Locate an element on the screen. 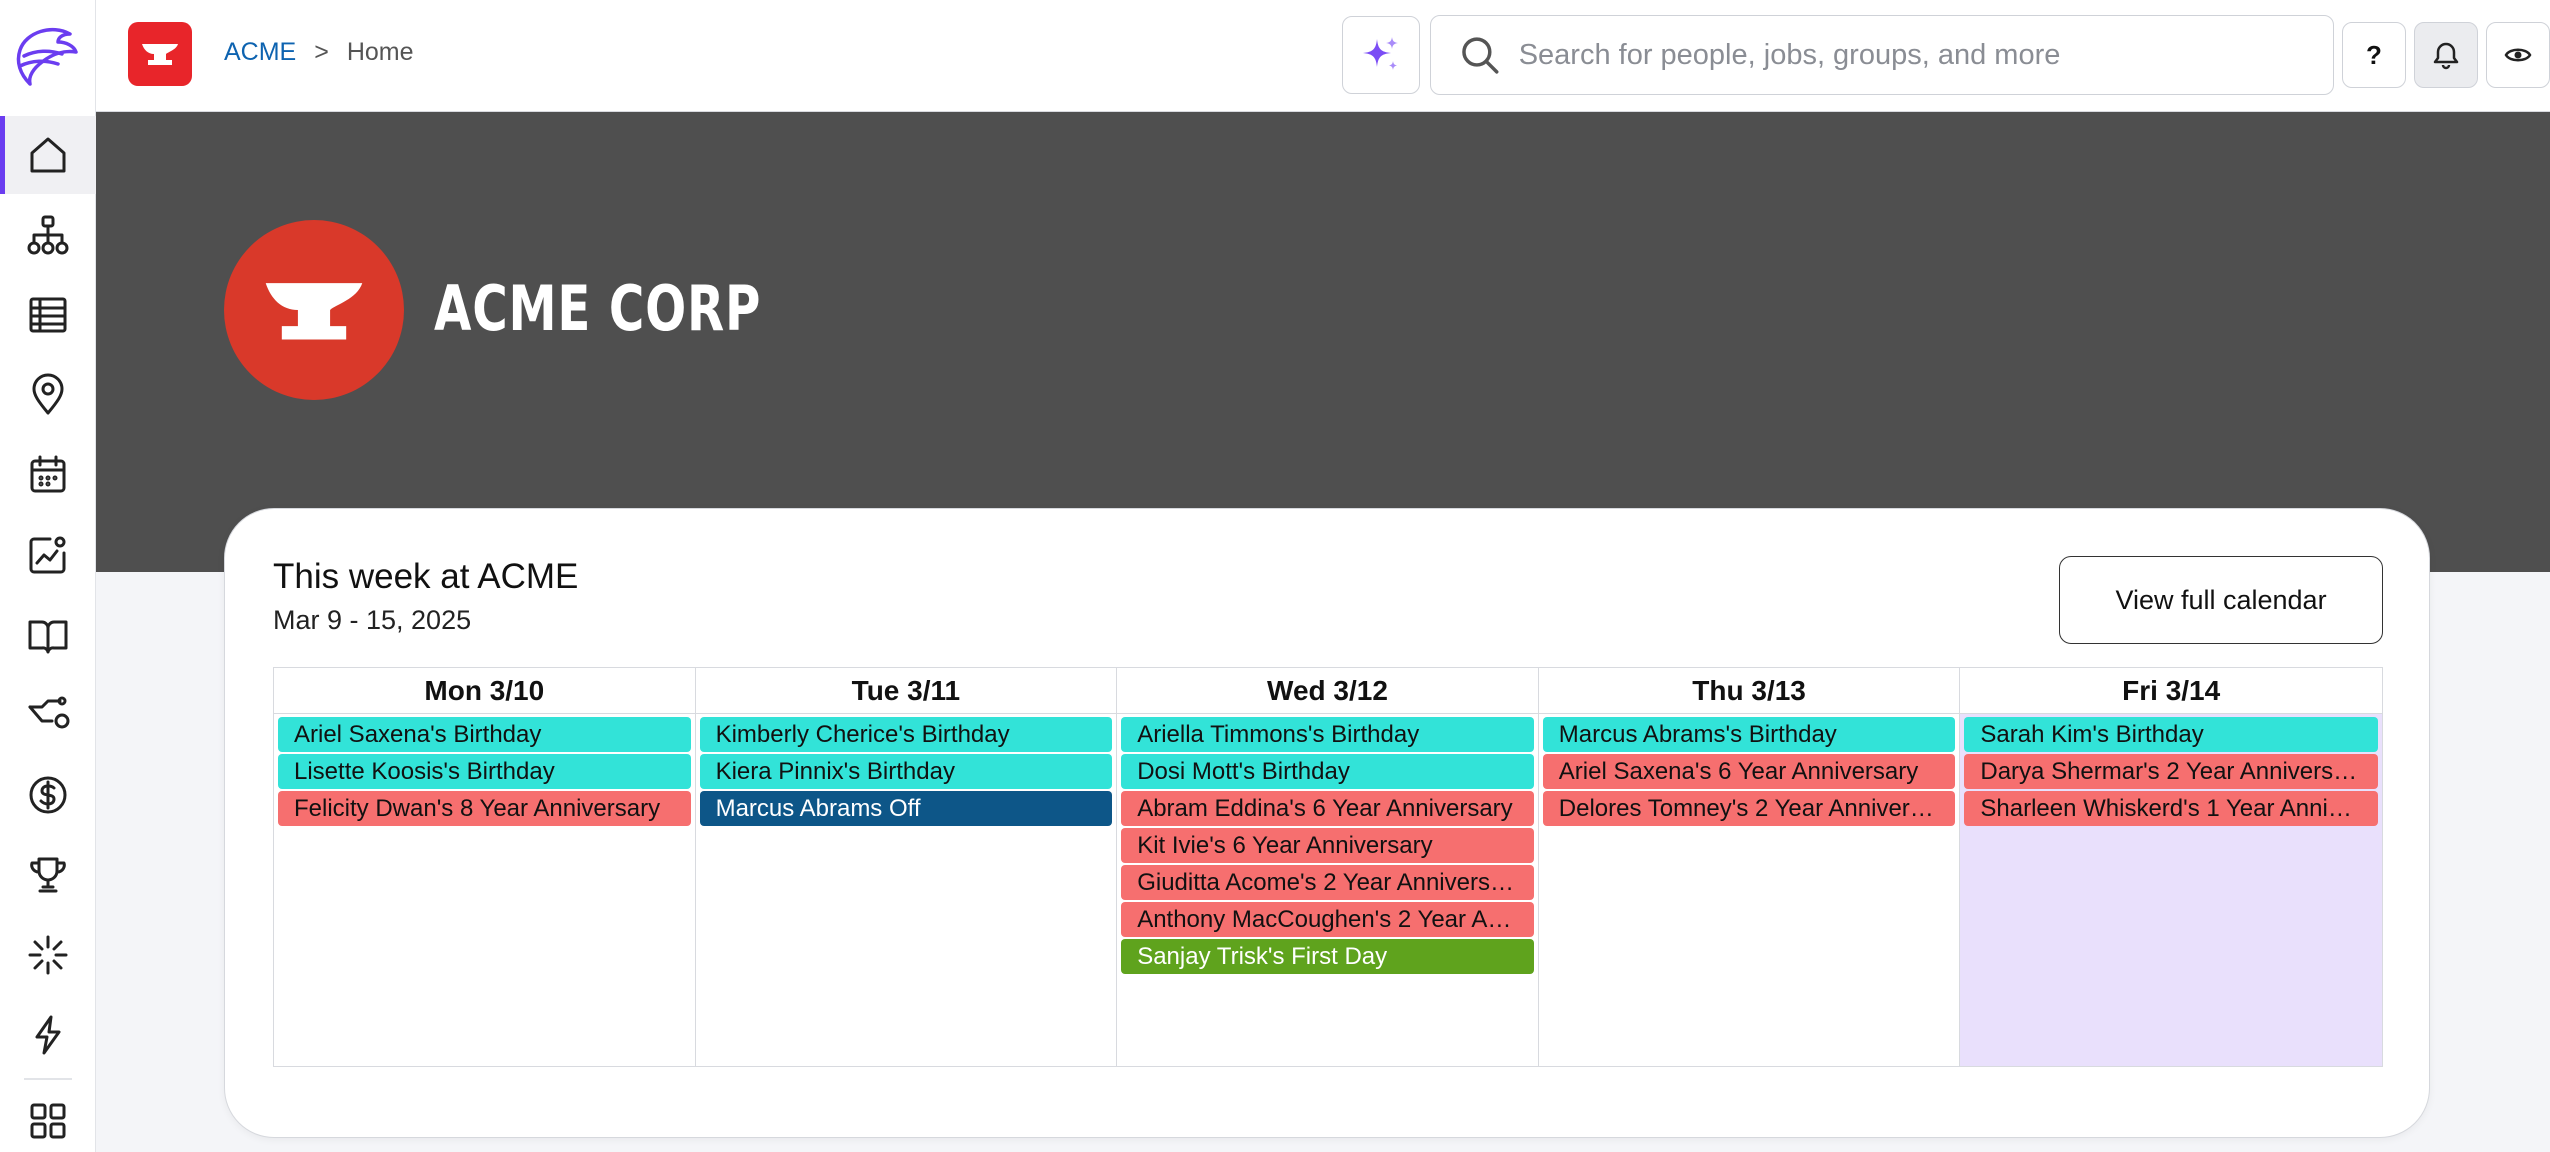 Image resolution: width=2550 pixels, height=1152 pixels. calendar-event-anniversary: Kit Ivie's 6 Year Anniversary is located at coordinates (1327, 845).